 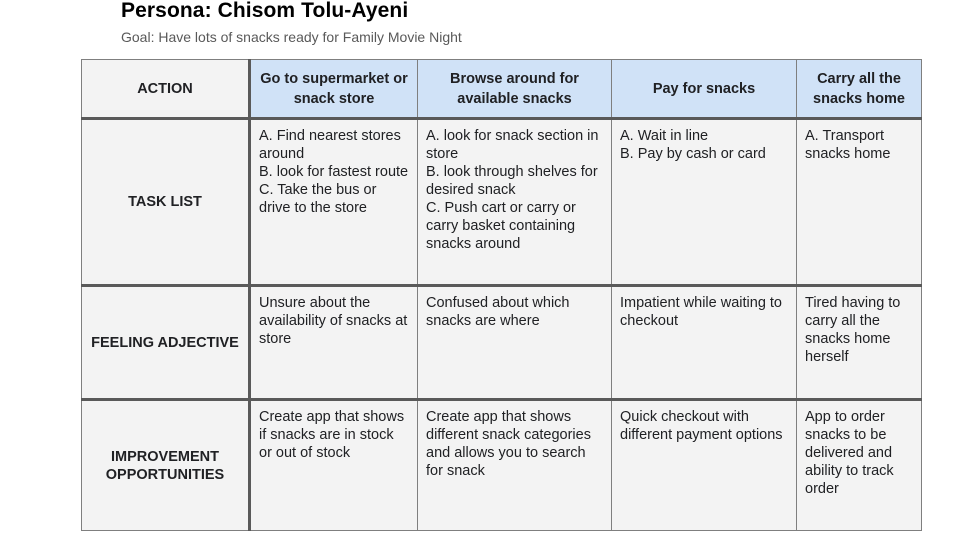 I want to click on table-cell: Confused about which snacks are where, so click(x=514, y=343).